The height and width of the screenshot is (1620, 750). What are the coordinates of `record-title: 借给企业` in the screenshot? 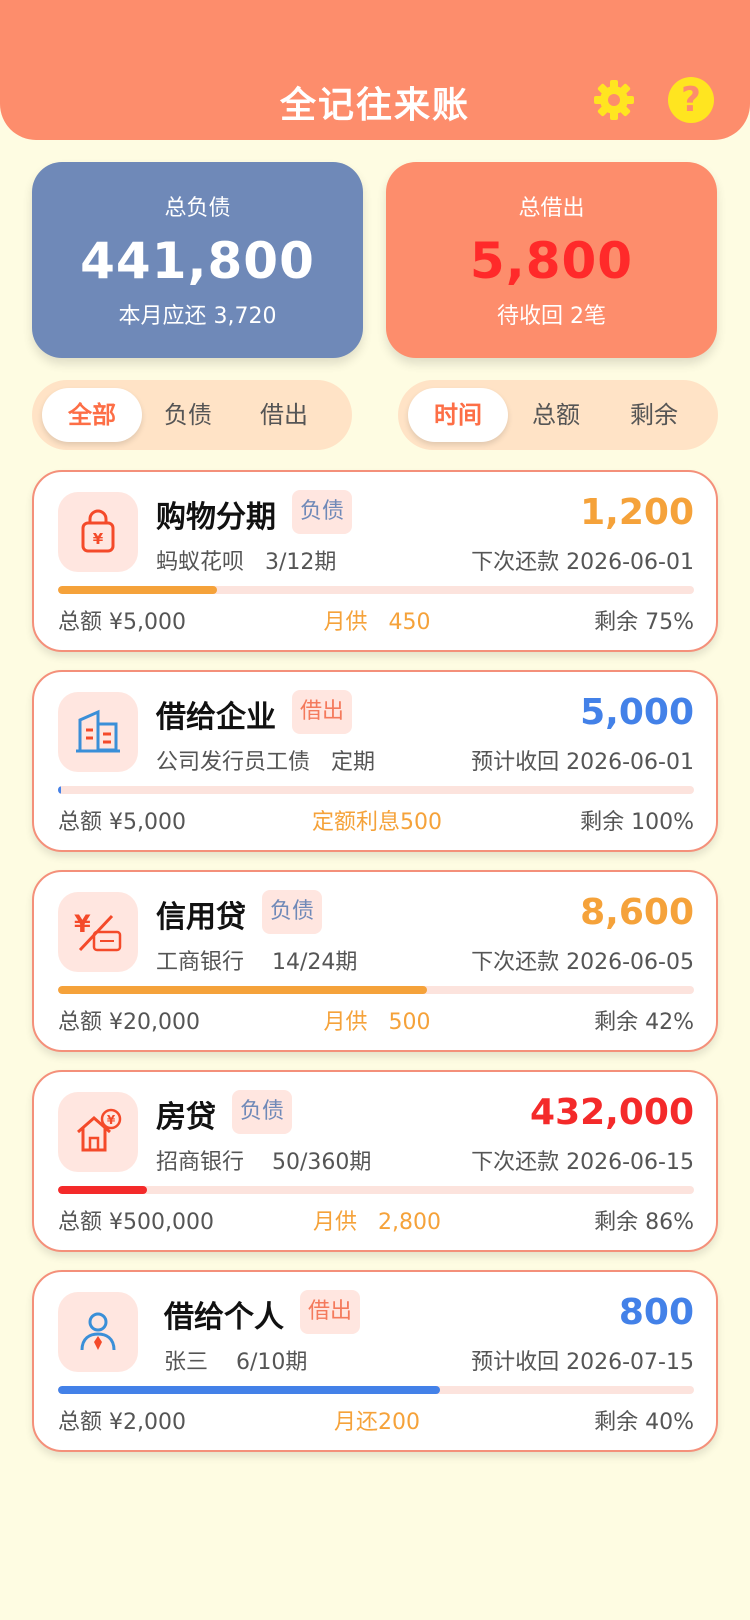 It's located at (216, 717).